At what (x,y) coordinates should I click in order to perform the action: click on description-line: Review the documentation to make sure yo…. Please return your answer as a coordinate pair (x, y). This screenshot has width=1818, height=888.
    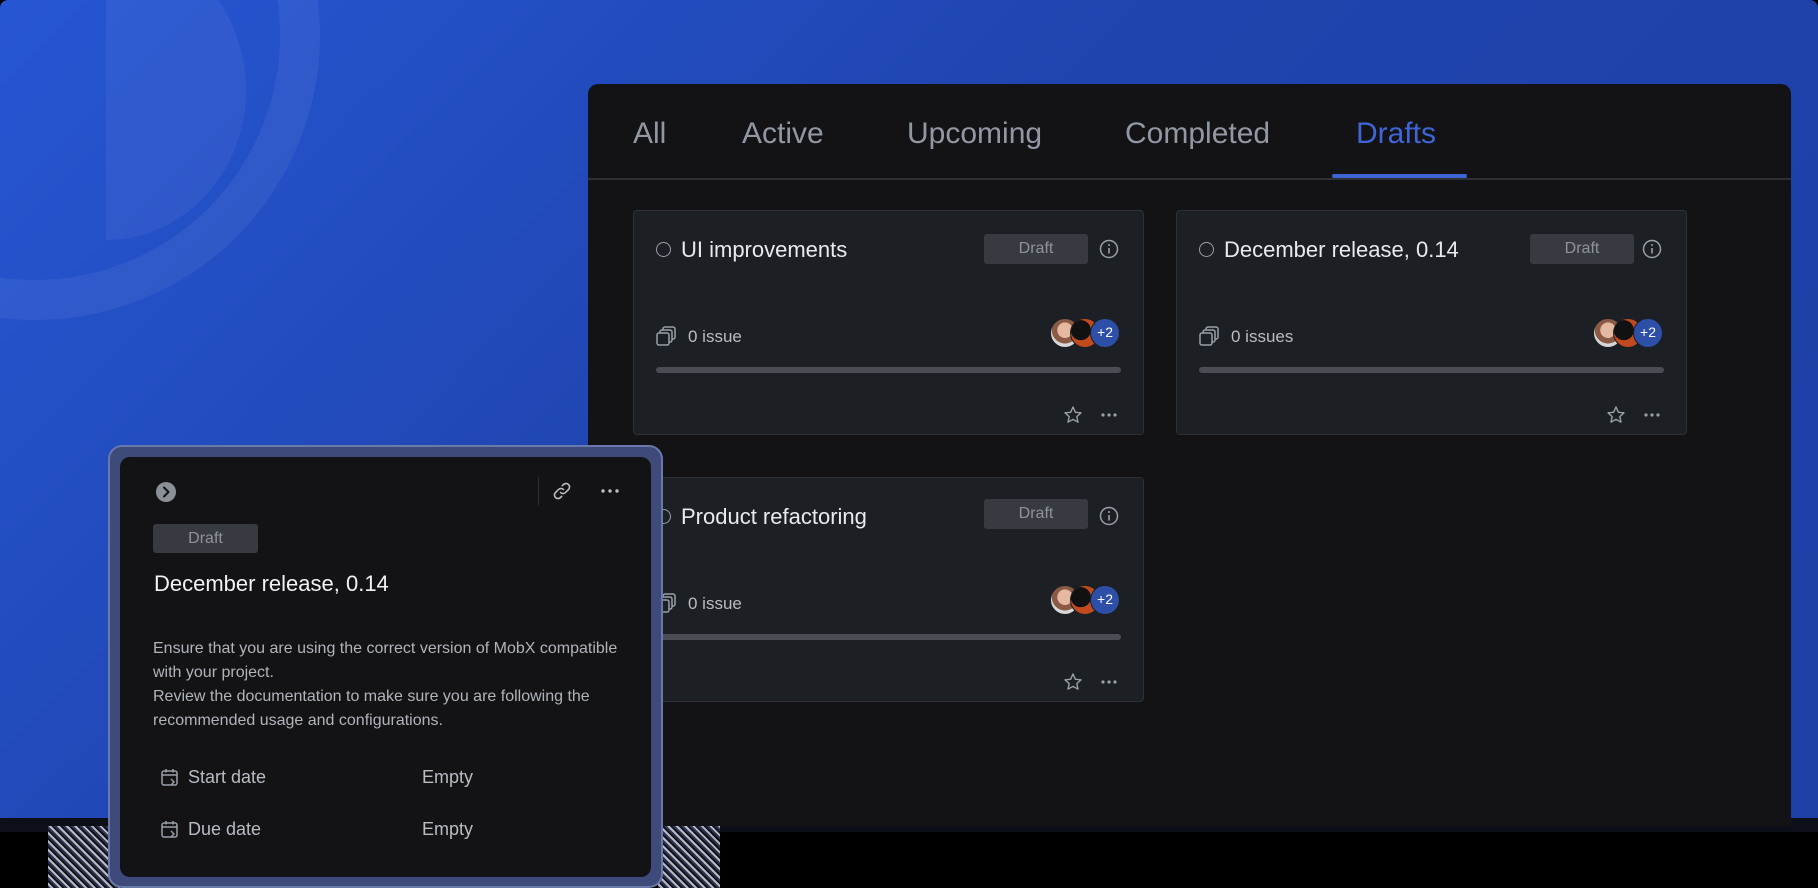
    Looking at the image, I should click on (371, 708).